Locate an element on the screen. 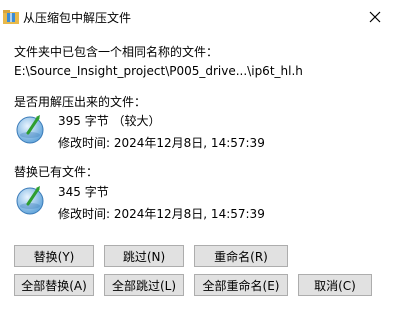  extracted-file-size: 395 字节 （较大） is located at coordinates (109, 121).